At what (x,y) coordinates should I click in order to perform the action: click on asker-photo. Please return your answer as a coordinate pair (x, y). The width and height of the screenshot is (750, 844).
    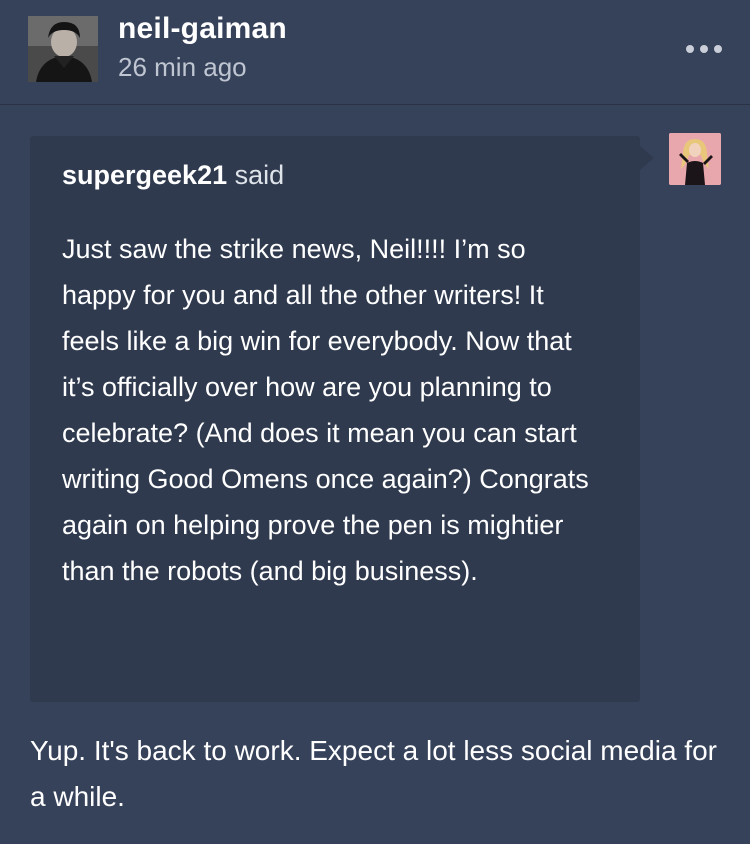
    Looking at the image, I should click on (695, 159).